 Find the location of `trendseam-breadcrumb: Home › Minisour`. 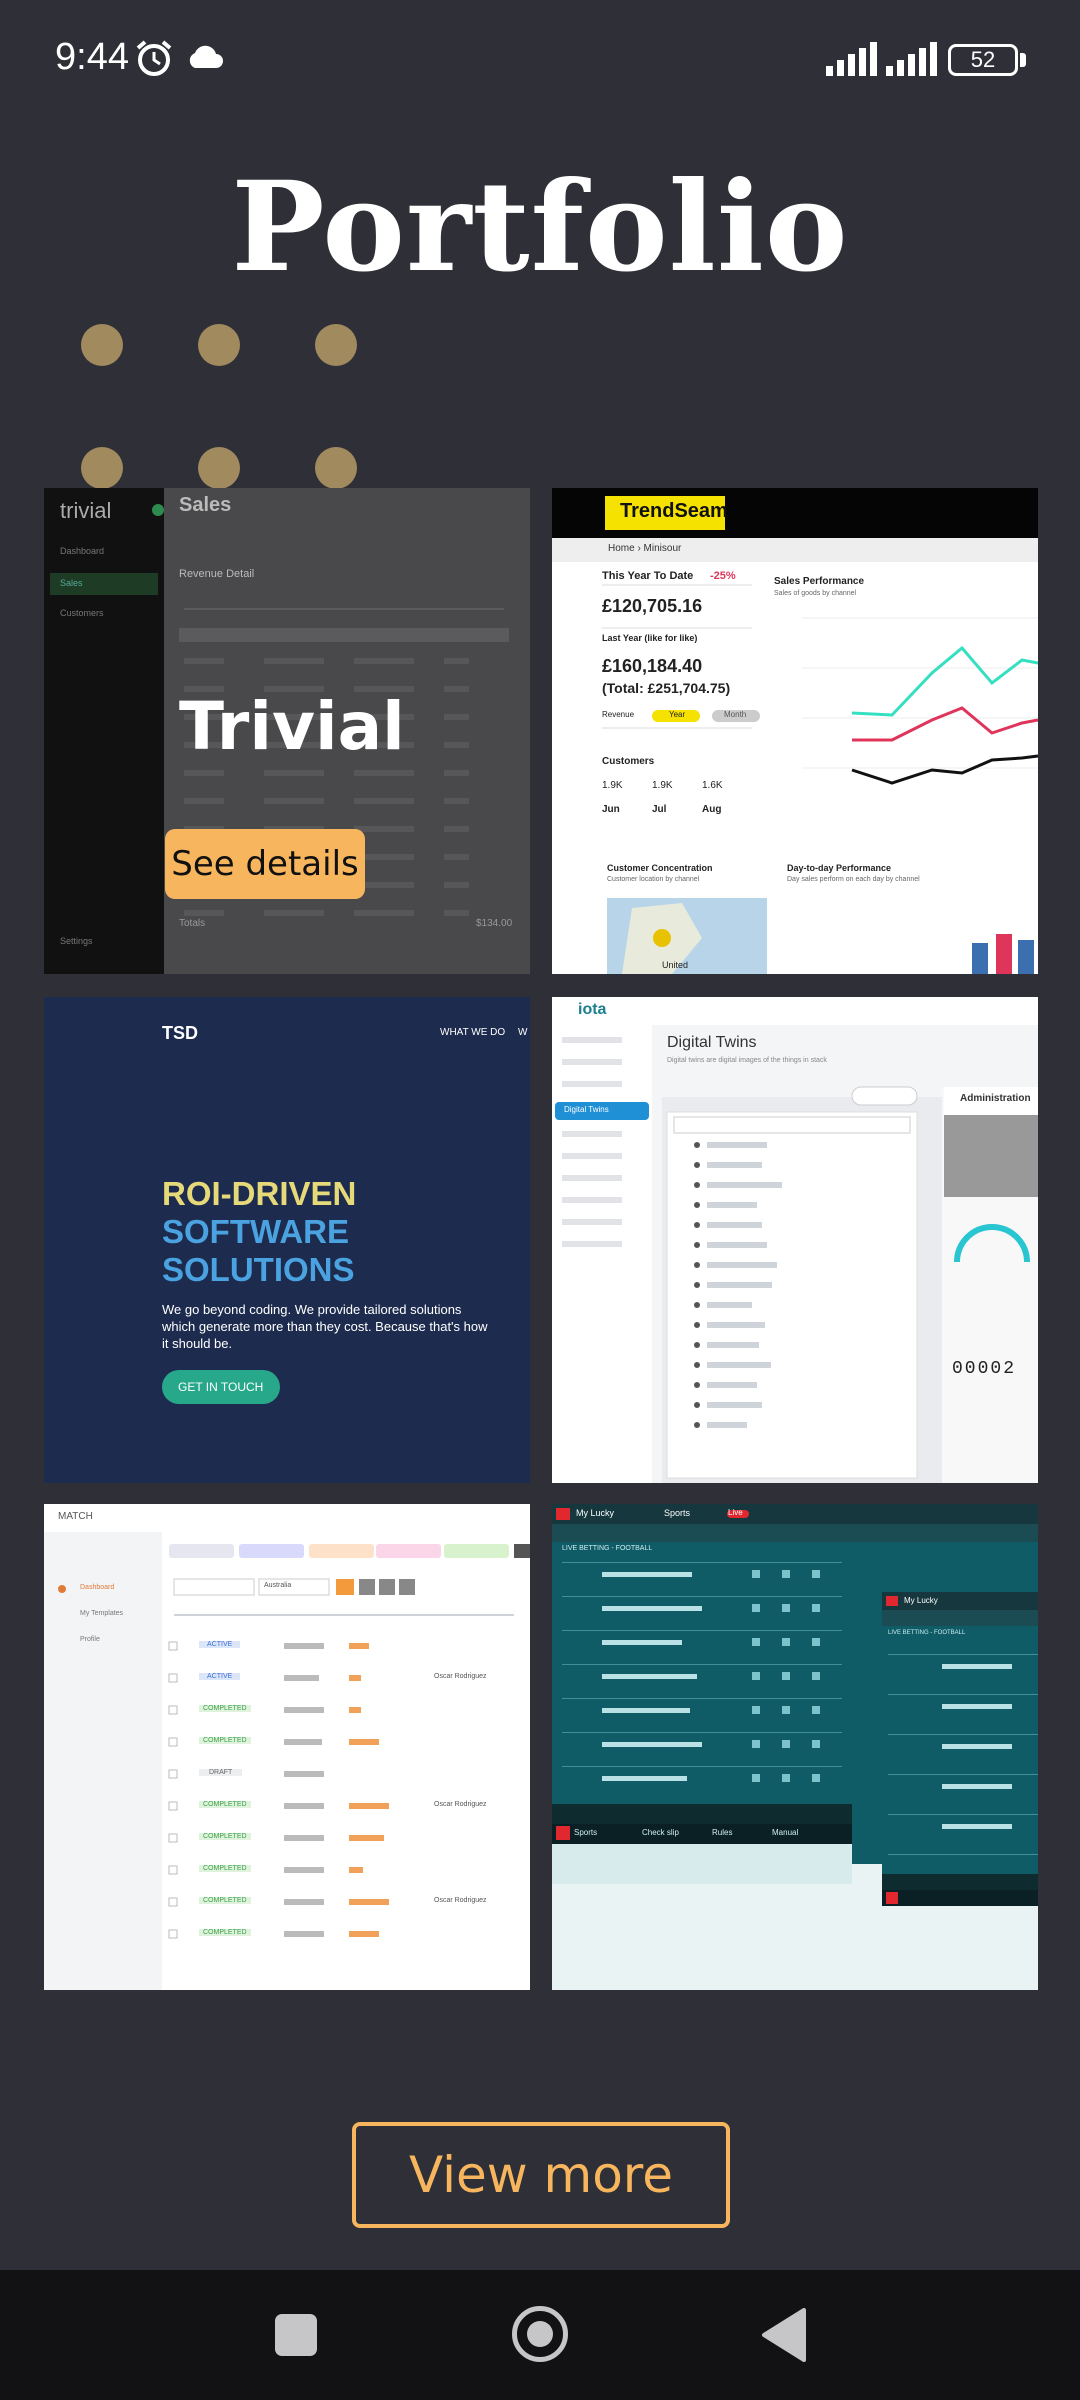

trendseam-breadcrumb: Home › Minisour is located at coordinates (645, 548).